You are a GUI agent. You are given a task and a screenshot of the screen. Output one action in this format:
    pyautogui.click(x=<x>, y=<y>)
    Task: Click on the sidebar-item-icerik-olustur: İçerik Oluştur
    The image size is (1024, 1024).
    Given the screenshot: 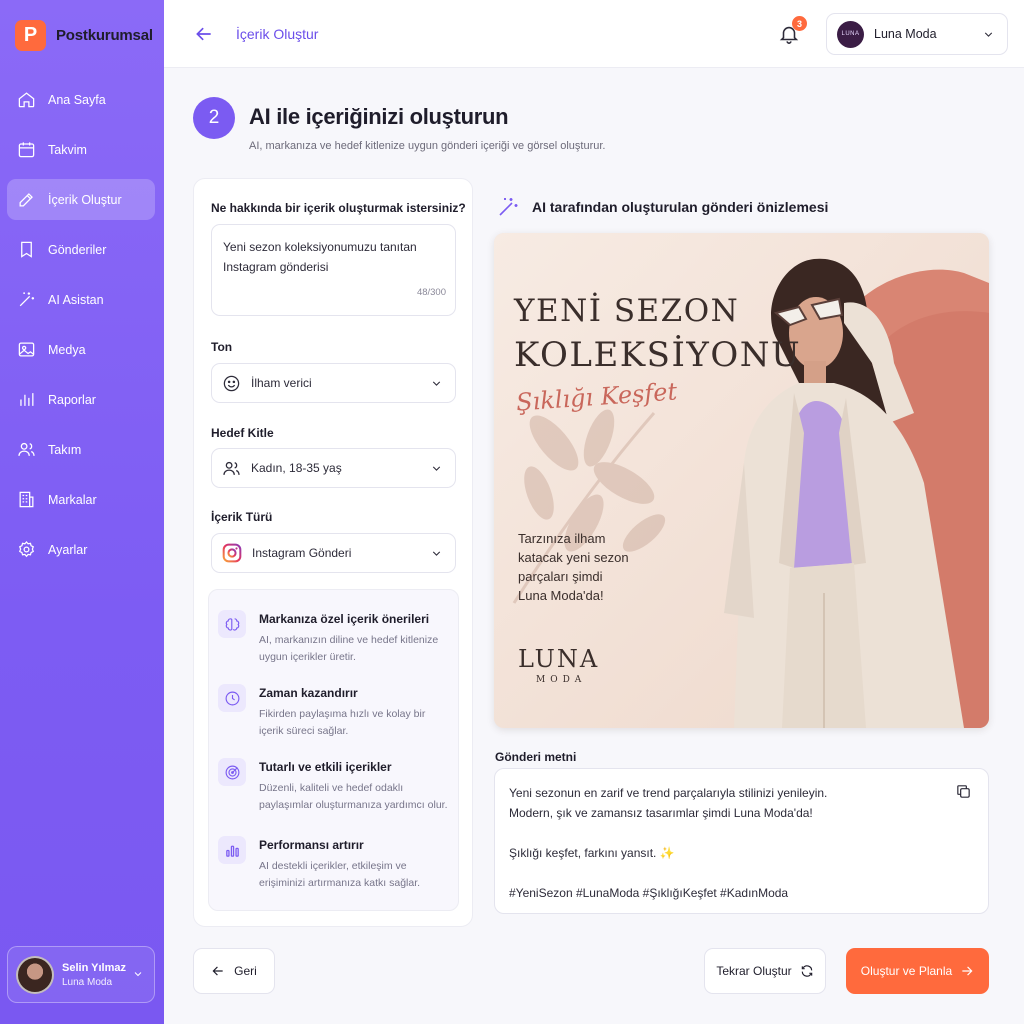 What is the action you would take?
    pyautogui.click(x=81, y=199)
    